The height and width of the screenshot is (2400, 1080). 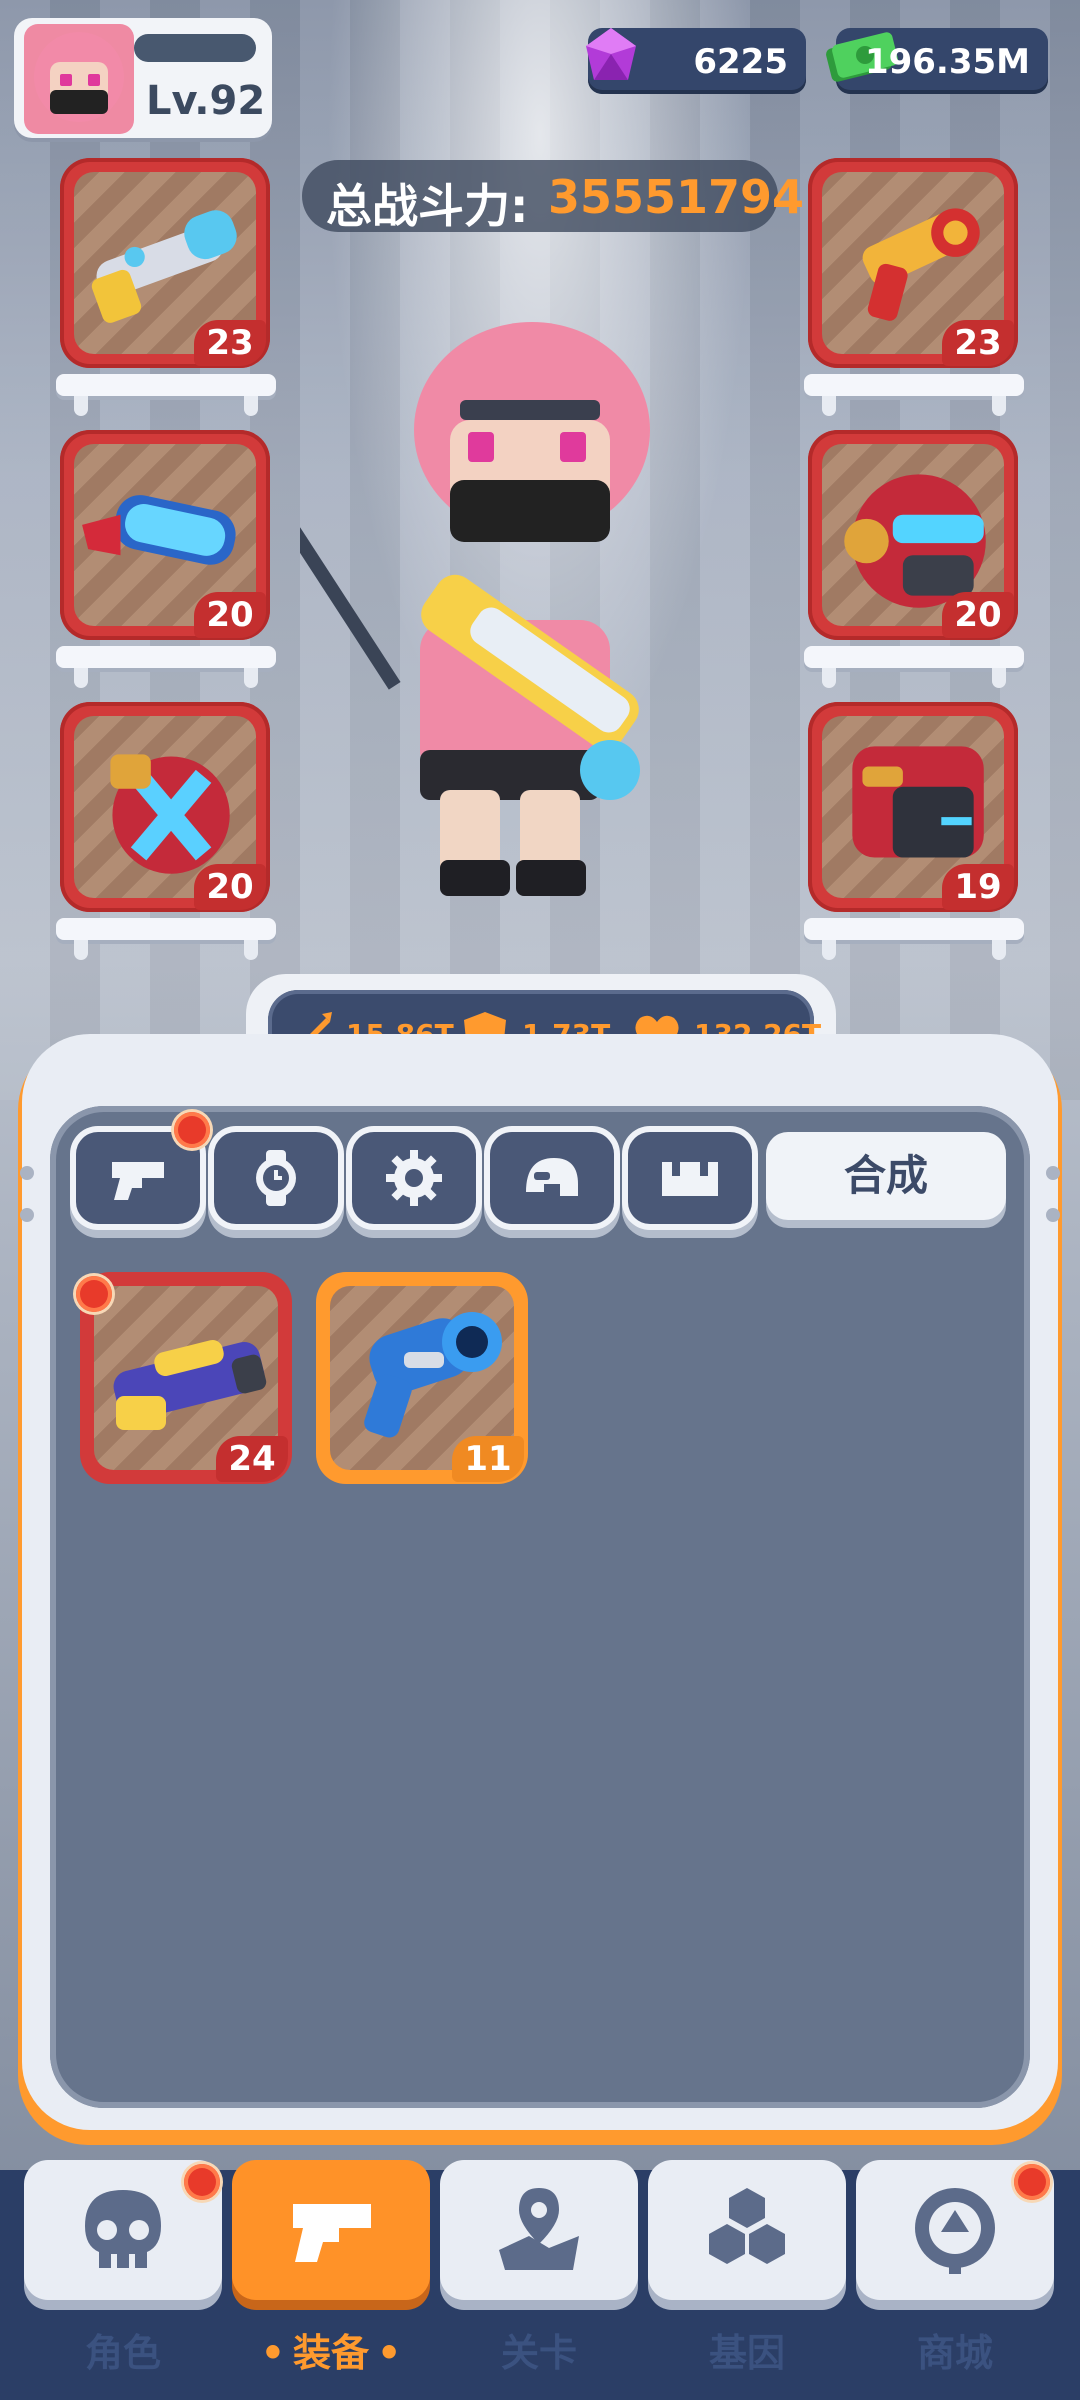 I want to click on nav-label: 商城, so click(x=954, y=2353).